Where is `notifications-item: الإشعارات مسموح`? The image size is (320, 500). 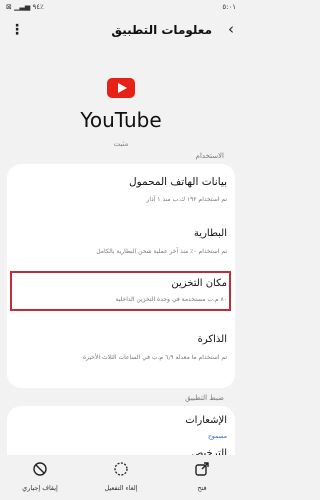 notifications-item: الإشعارات مسموح is located at coordinates (121, 425).